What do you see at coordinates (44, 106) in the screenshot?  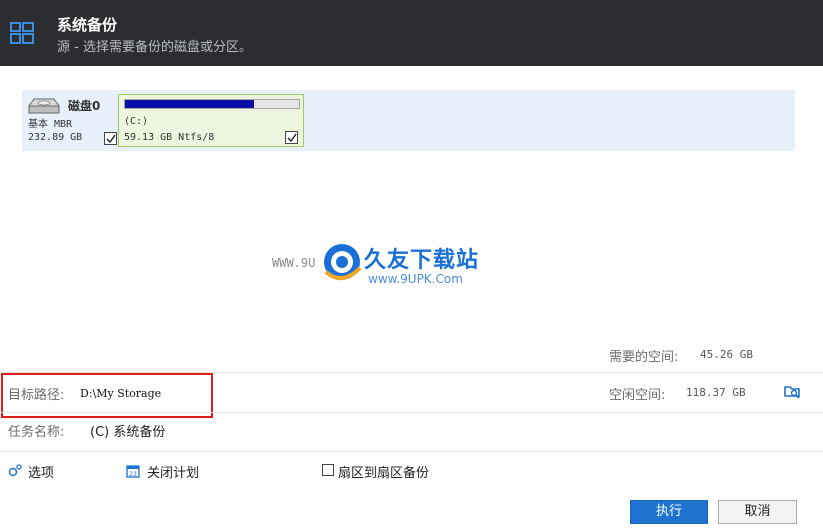 I see `hard-disk-icon` at bounding box center [44, 106].